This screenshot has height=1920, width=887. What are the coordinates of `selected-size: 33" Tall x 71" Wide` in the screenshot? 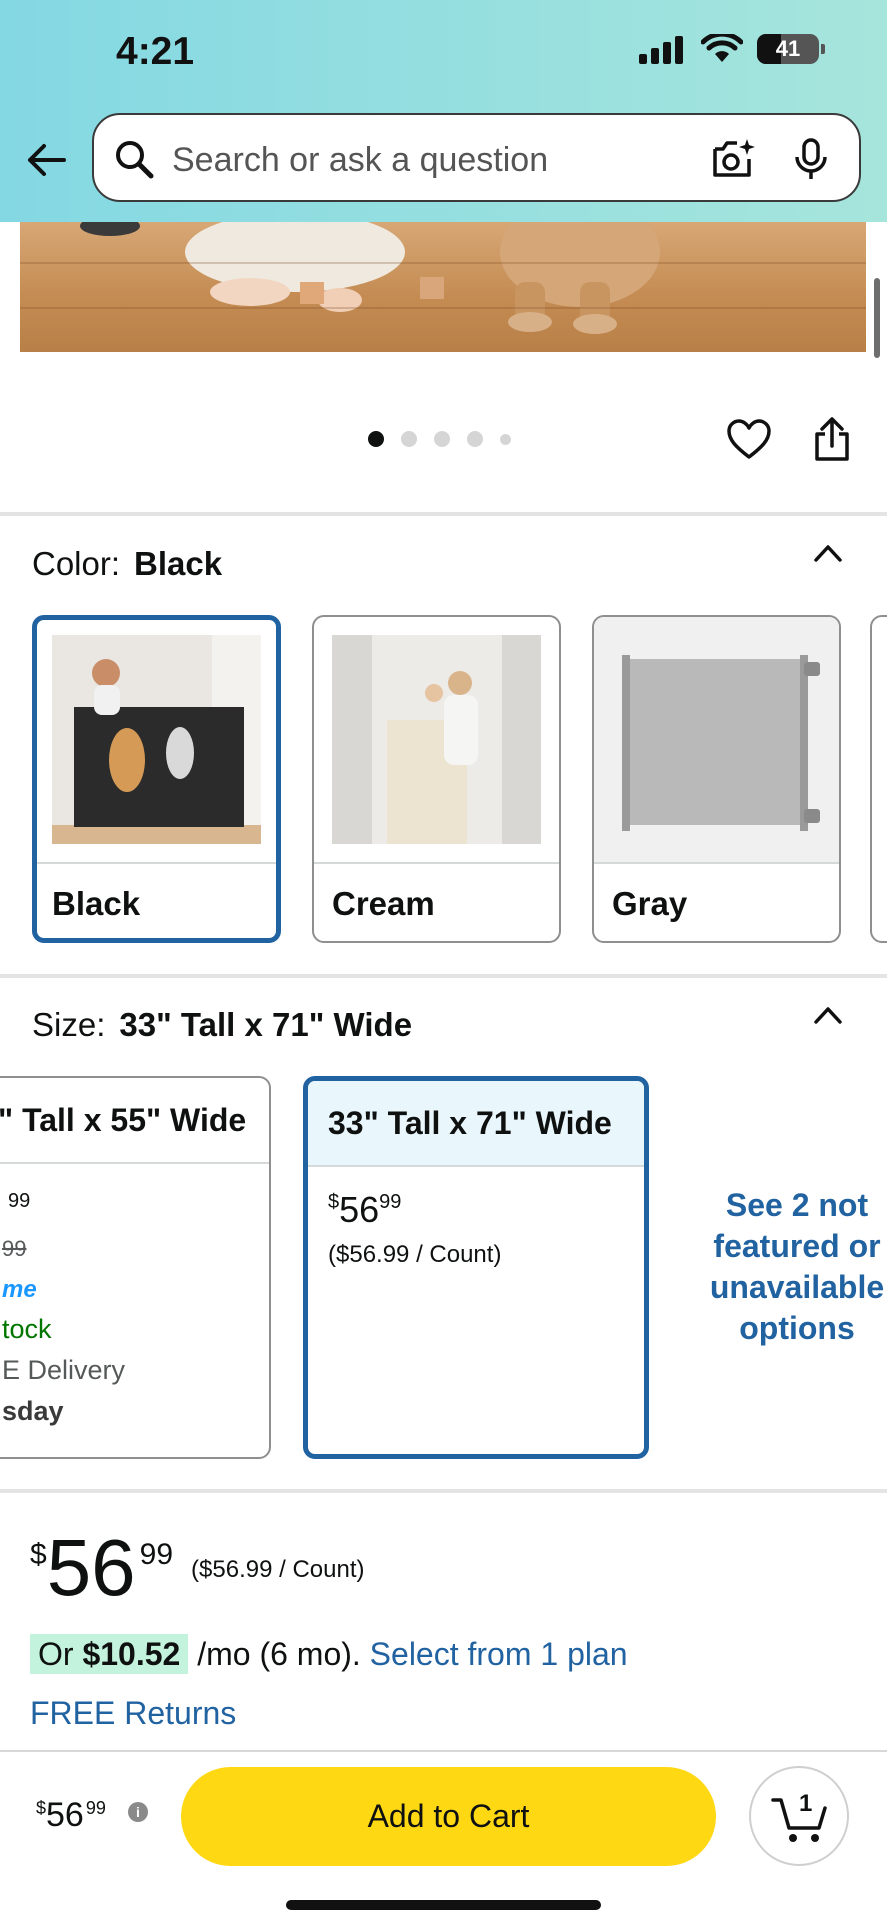 It's located at (266, 1024).